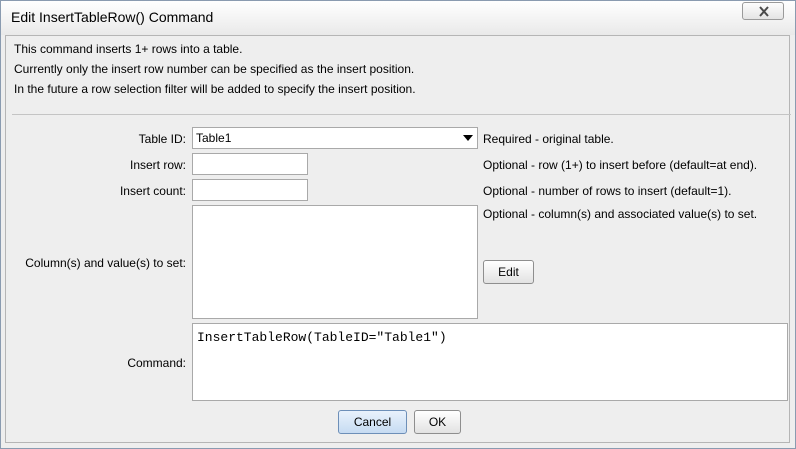 The height and width of the screenshot is (449, 796). I want to click on ok-button: OK, so click(437, 422).